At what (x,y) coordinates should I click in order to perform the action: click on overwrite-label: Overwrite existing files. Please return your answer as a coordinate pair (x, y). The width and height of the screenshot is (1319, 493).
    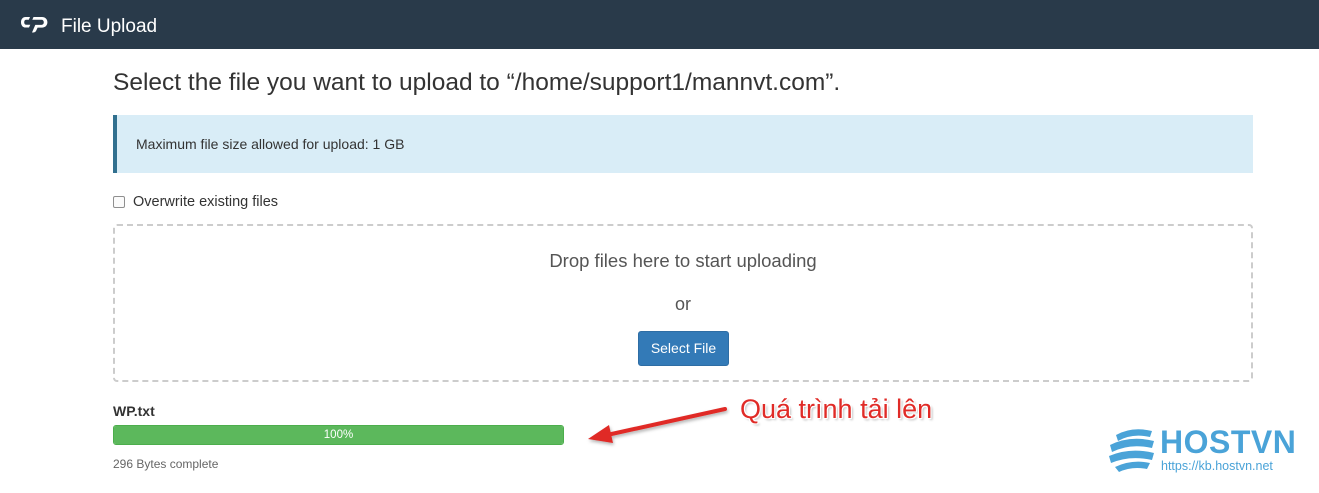
    Looking at the image, I should click on (205, 202).